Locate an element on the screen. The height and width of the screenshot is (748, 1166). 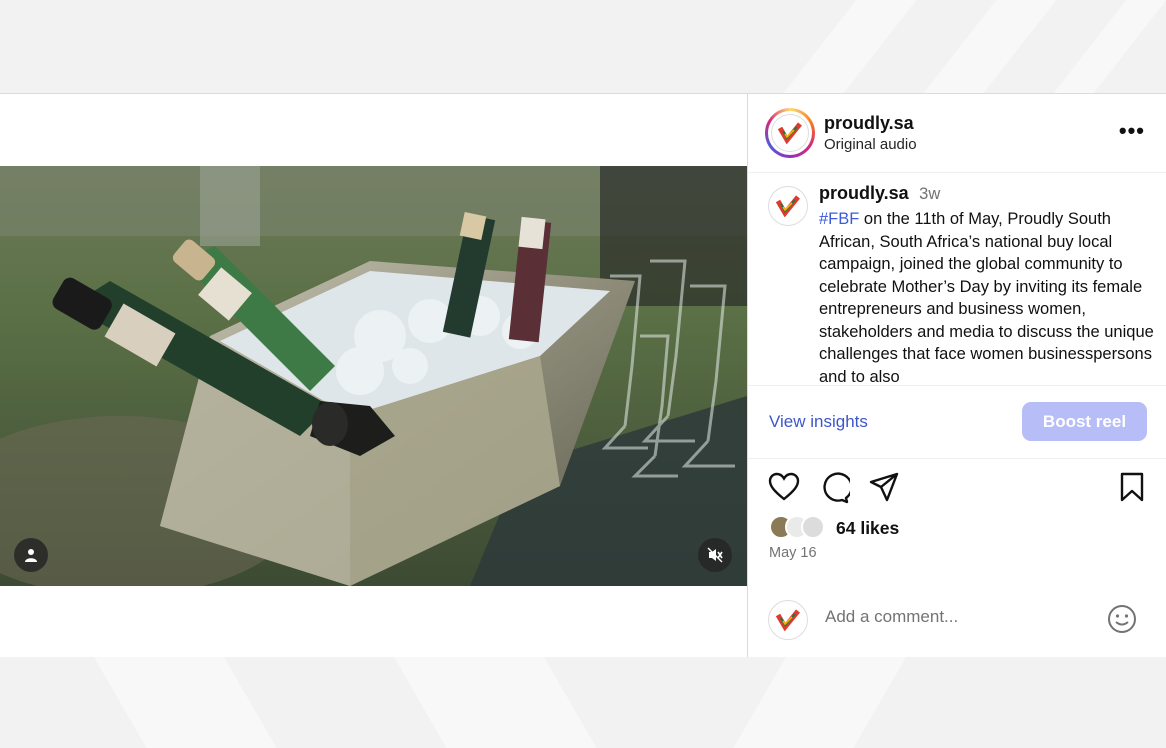
hashtag-link: #FBF is located at coordinates (839, 219).